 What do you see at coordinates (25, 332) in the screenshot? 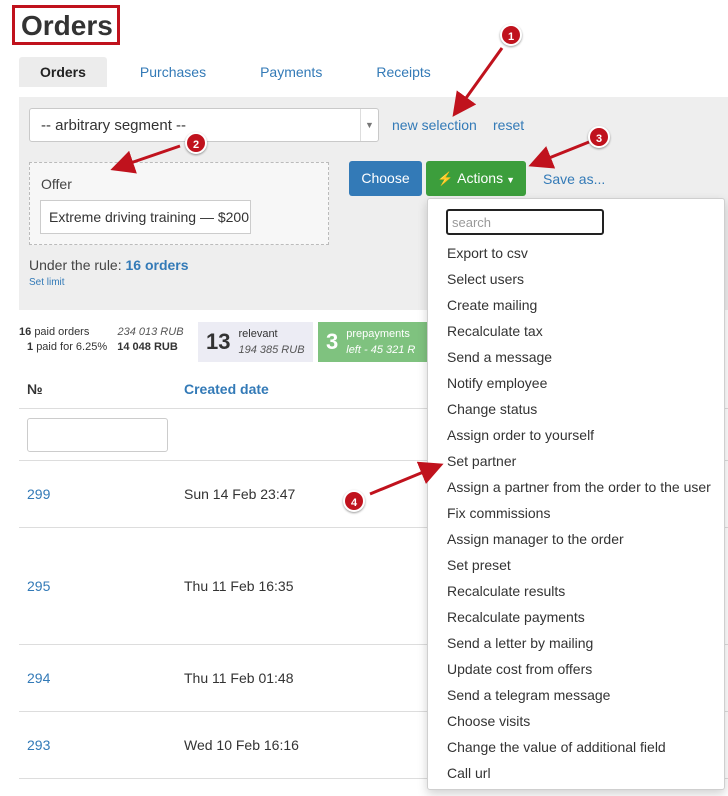
I see `paid-orders-count: 16` at bounding box center [25, 332].